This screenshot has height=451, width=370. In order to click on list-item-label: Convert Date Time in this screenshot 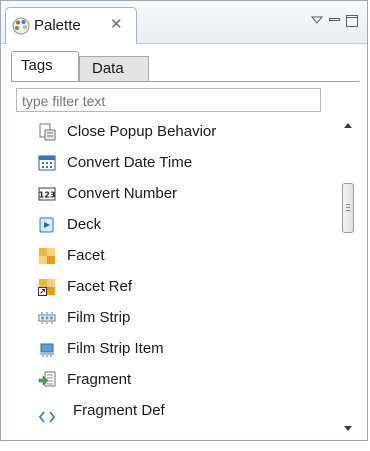, I will do `click(130, 162)`.